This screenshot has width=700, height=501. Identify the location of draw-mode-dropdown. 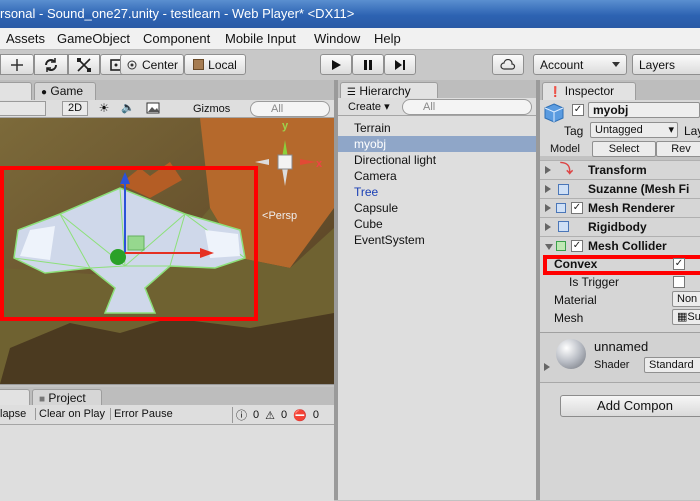
(23, 108).